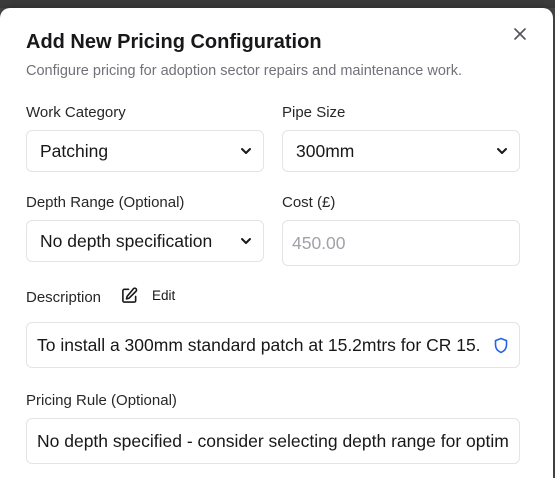 This screenshot has width=555, height=478. Describe the element at coordinates (148, 295) in the screenshot. I see `edit-description-button: Edit` at that location.